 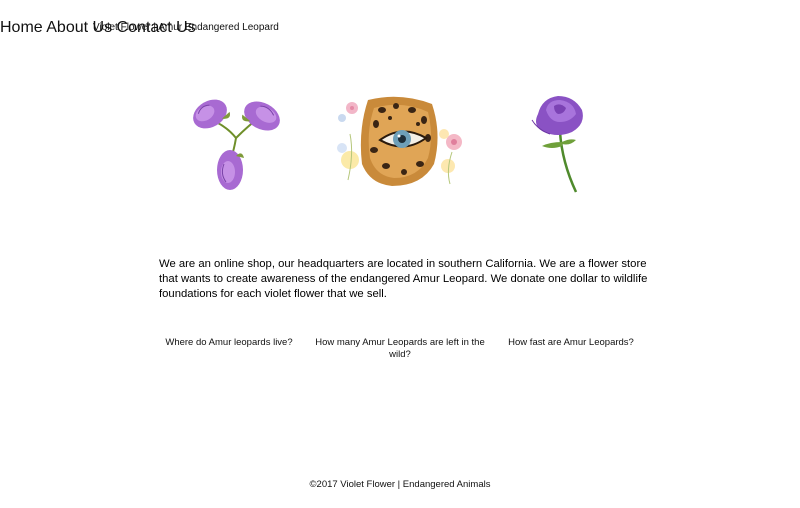 I want to click on nav-contact-link: Contact Us, so click(x=156, y=27).